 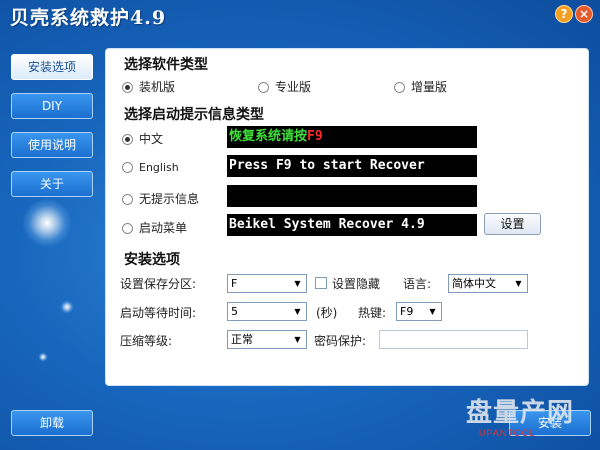 What do you see at coordinates (340, 341) in the screenshot?
I see `password-label: 密码保护:` at bounding box center [340, 341].